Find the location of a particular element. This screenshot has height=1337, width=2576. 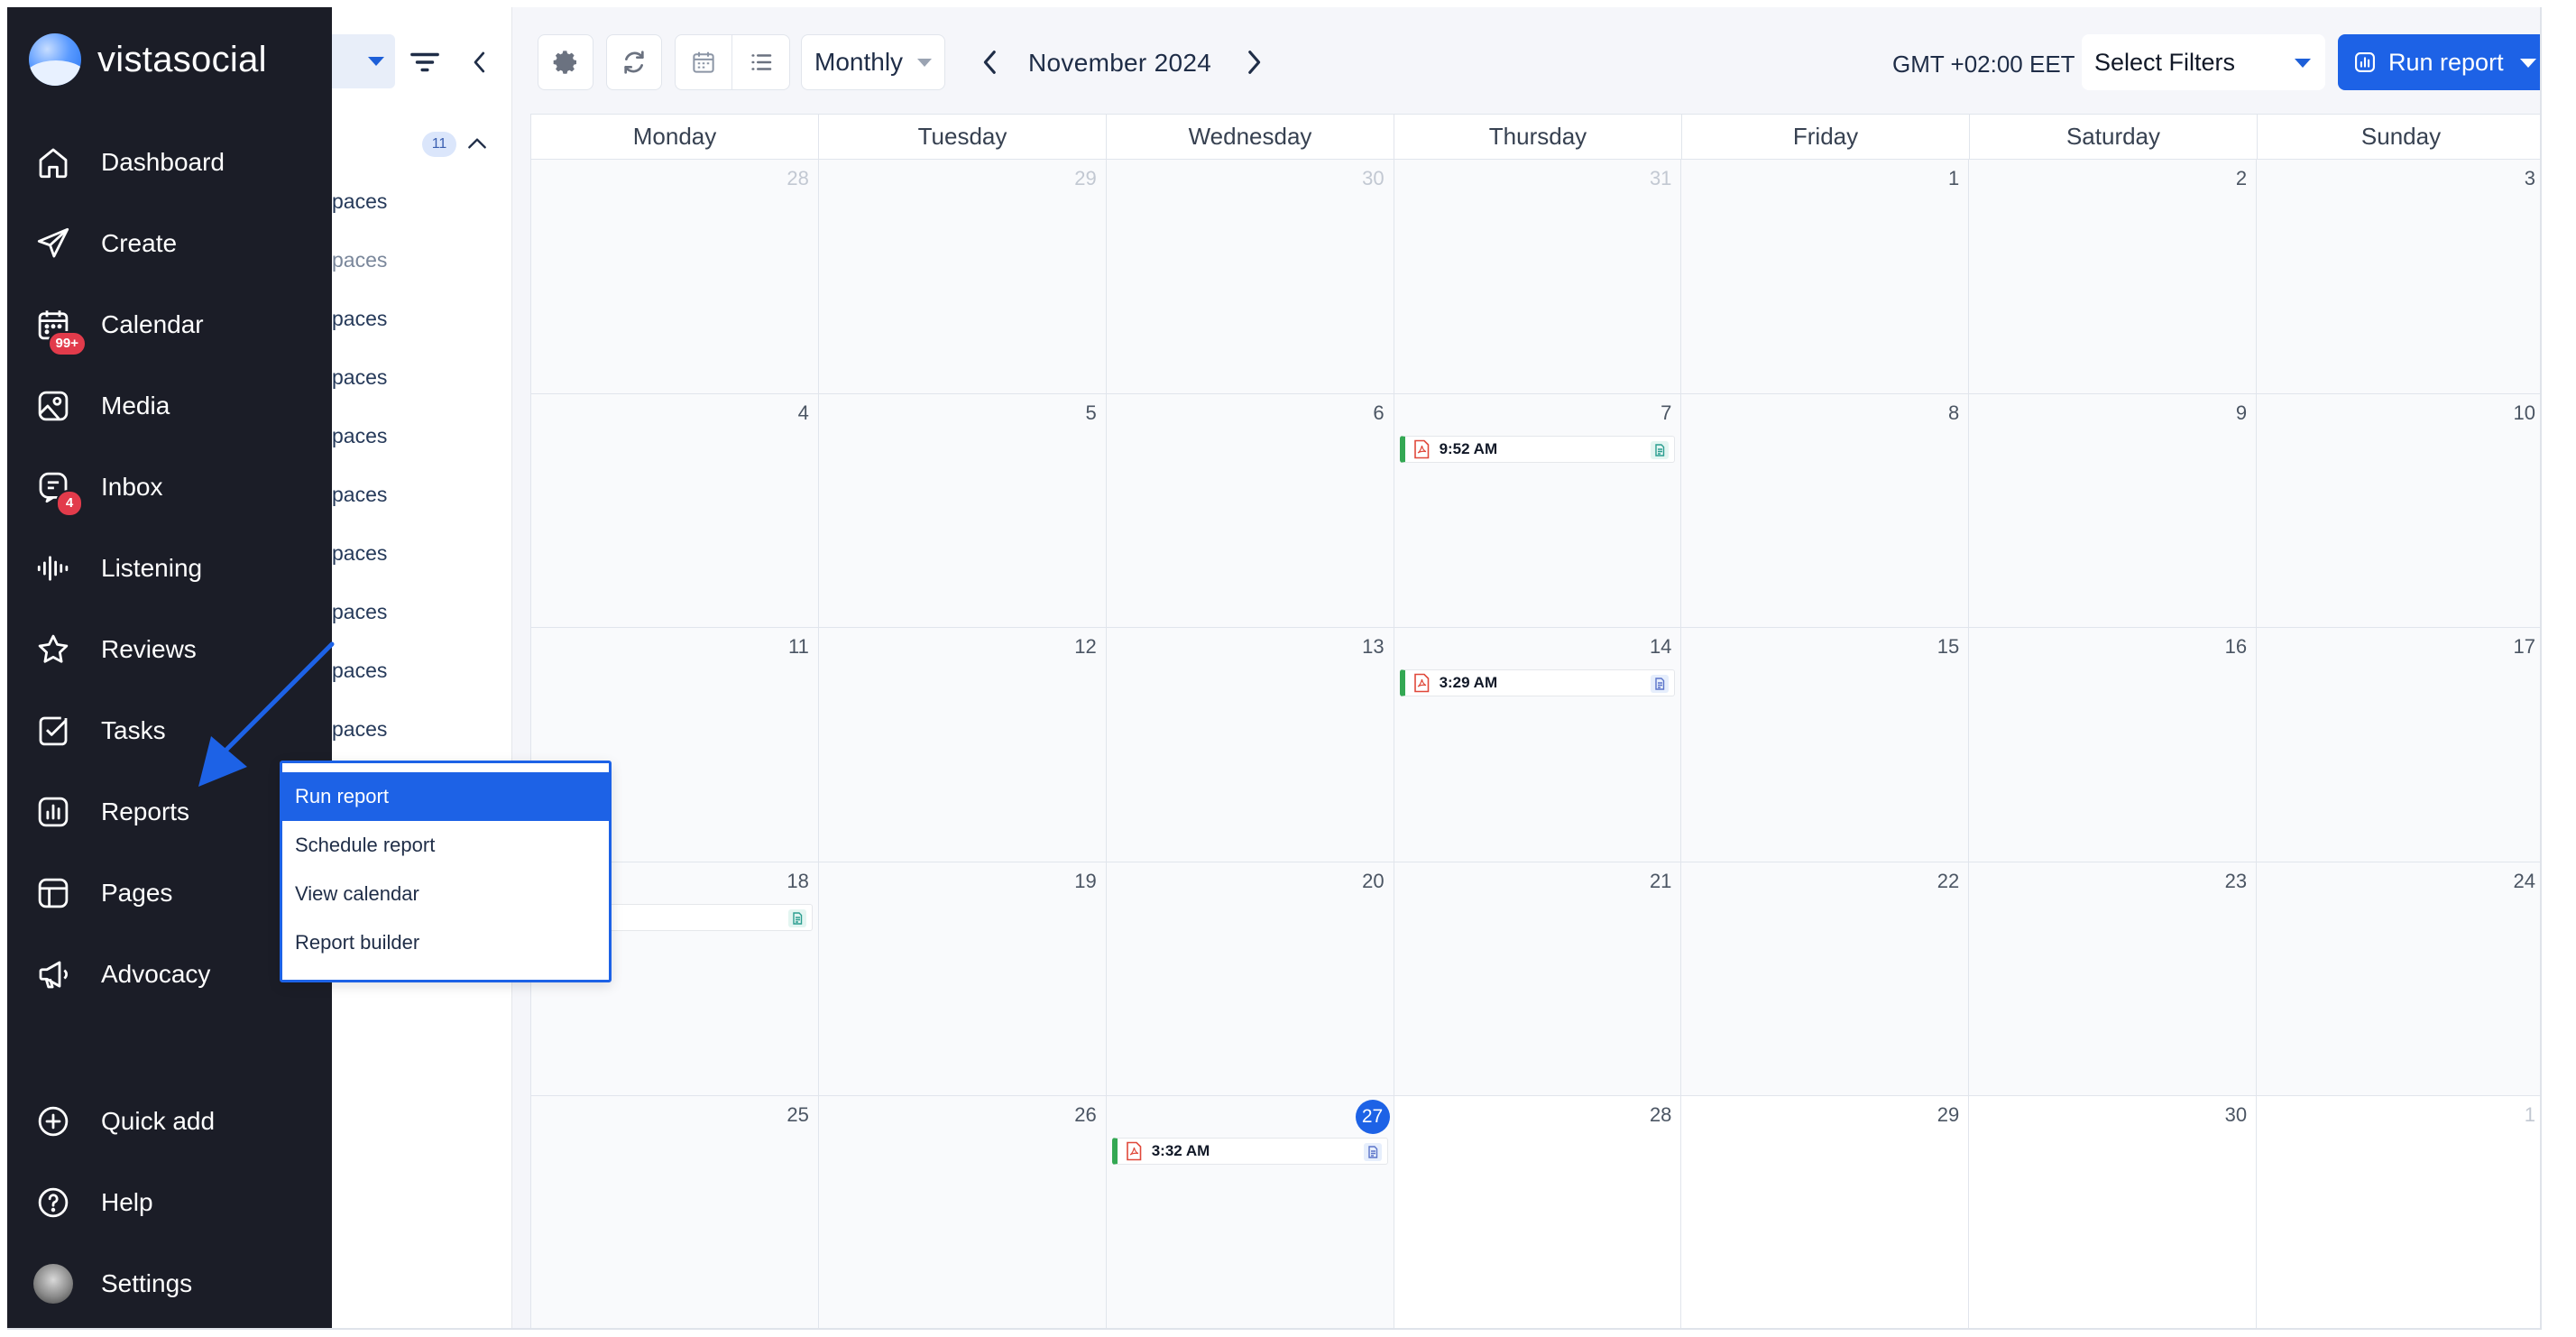

nav-item-settings: Settings is located at coordinates (176, 1284).